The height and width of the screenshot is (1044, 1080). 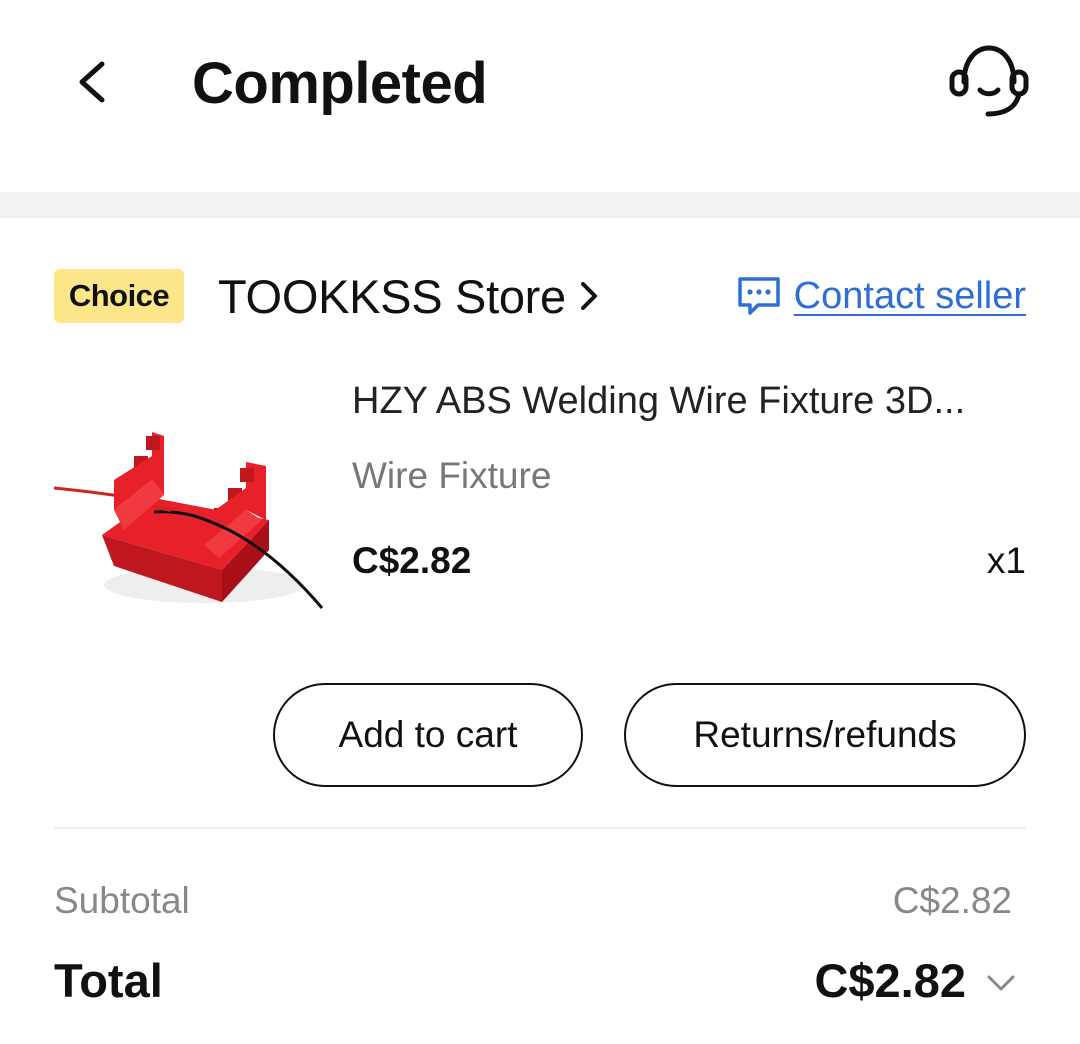 What do you see at coordinates (540, 205) in the screenshot?
I see `section-divider` at bounding box center [540, 205].